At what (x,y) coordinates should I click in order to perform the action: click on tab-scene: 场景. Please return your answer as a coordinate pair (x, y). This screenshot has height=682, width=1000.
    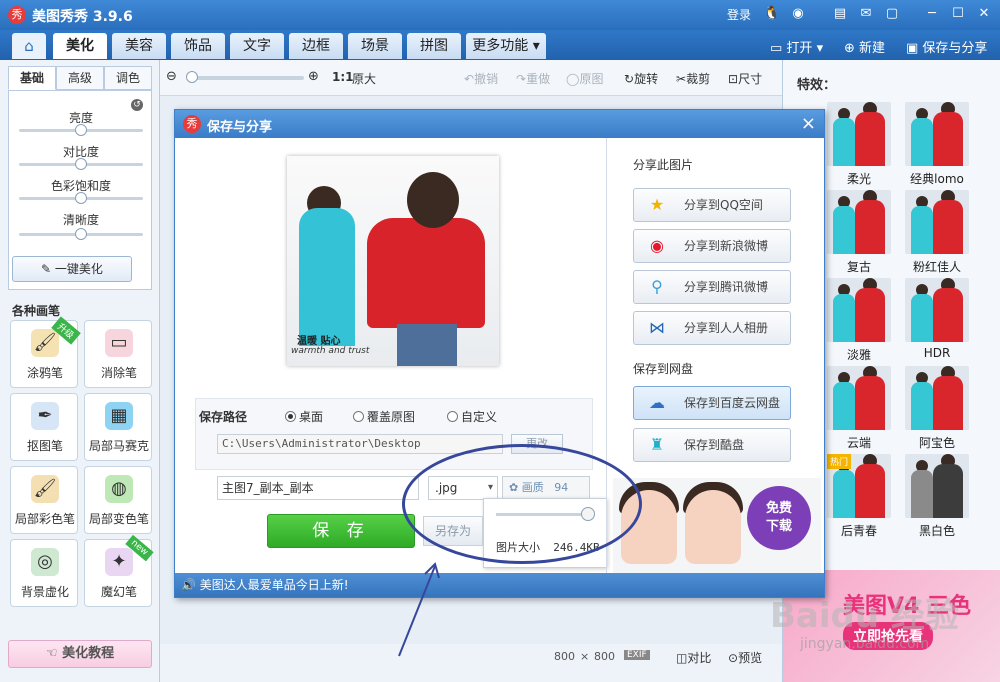
    Looking at the image, I should click on (375, 46).